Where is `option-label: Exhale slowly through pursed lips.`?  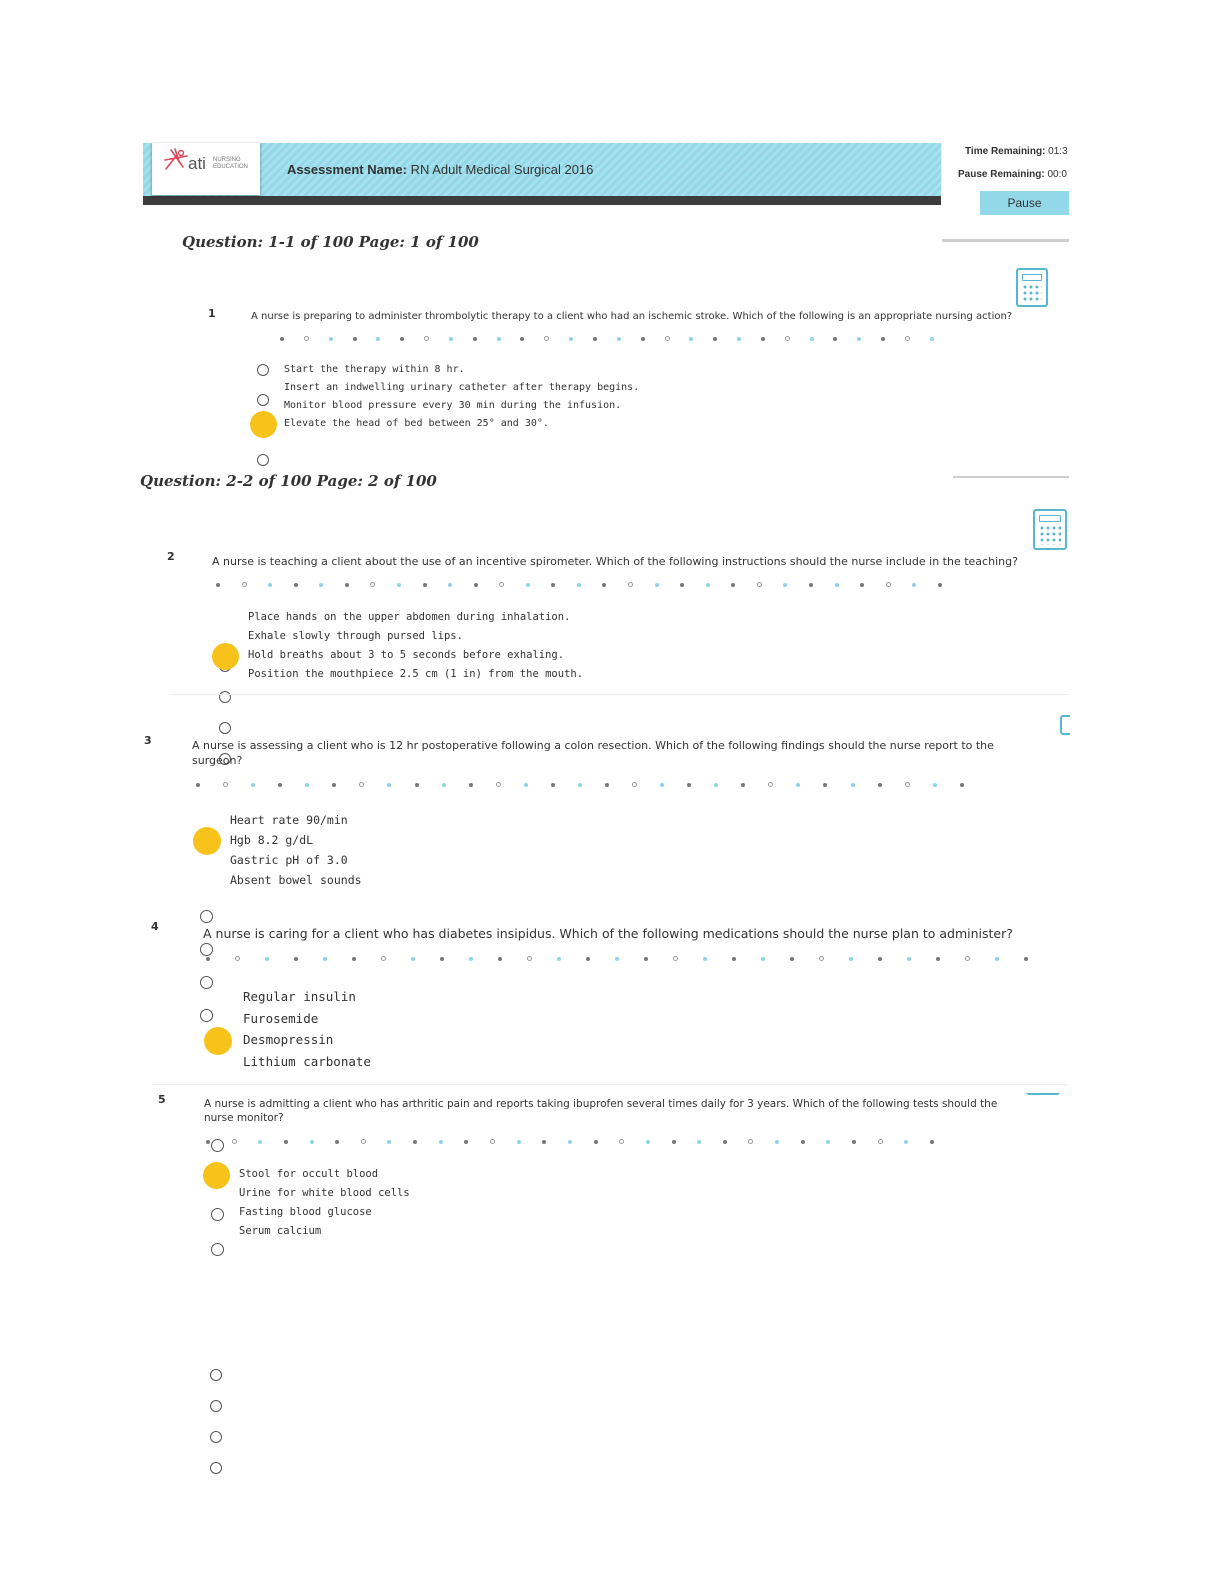 option-label: Exhale slowly through pursed lips. is located at coordinates (355, 636).